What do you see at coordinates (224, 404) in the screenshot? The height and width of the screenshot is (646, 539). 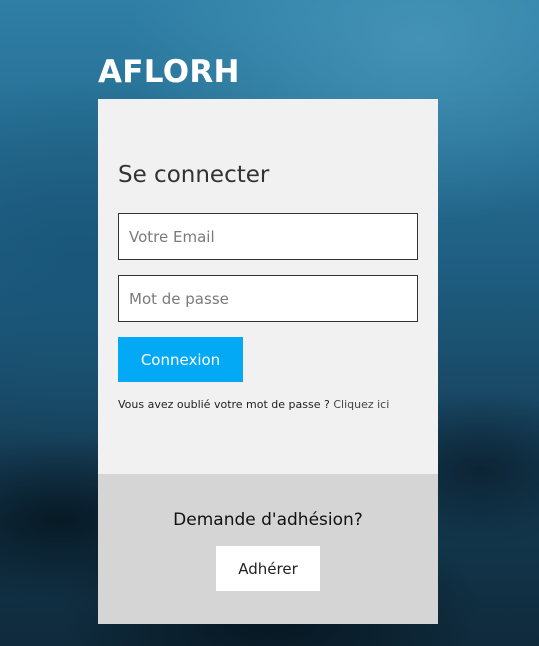 I see `forgot-password-text: Vous avez oublié votre mot de passe ?` at bounding box center [224, 404].